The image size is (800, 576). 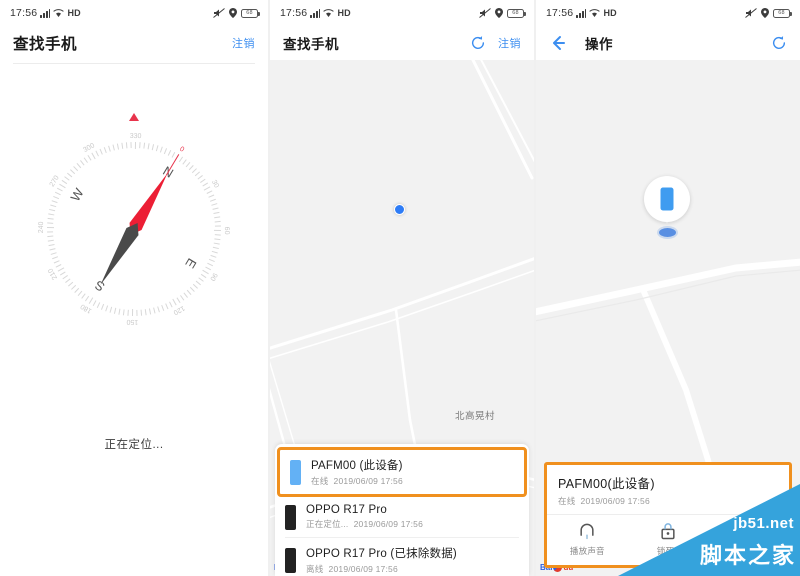 I want to click on action-label: 播放声音, so click(x=587, y=551).